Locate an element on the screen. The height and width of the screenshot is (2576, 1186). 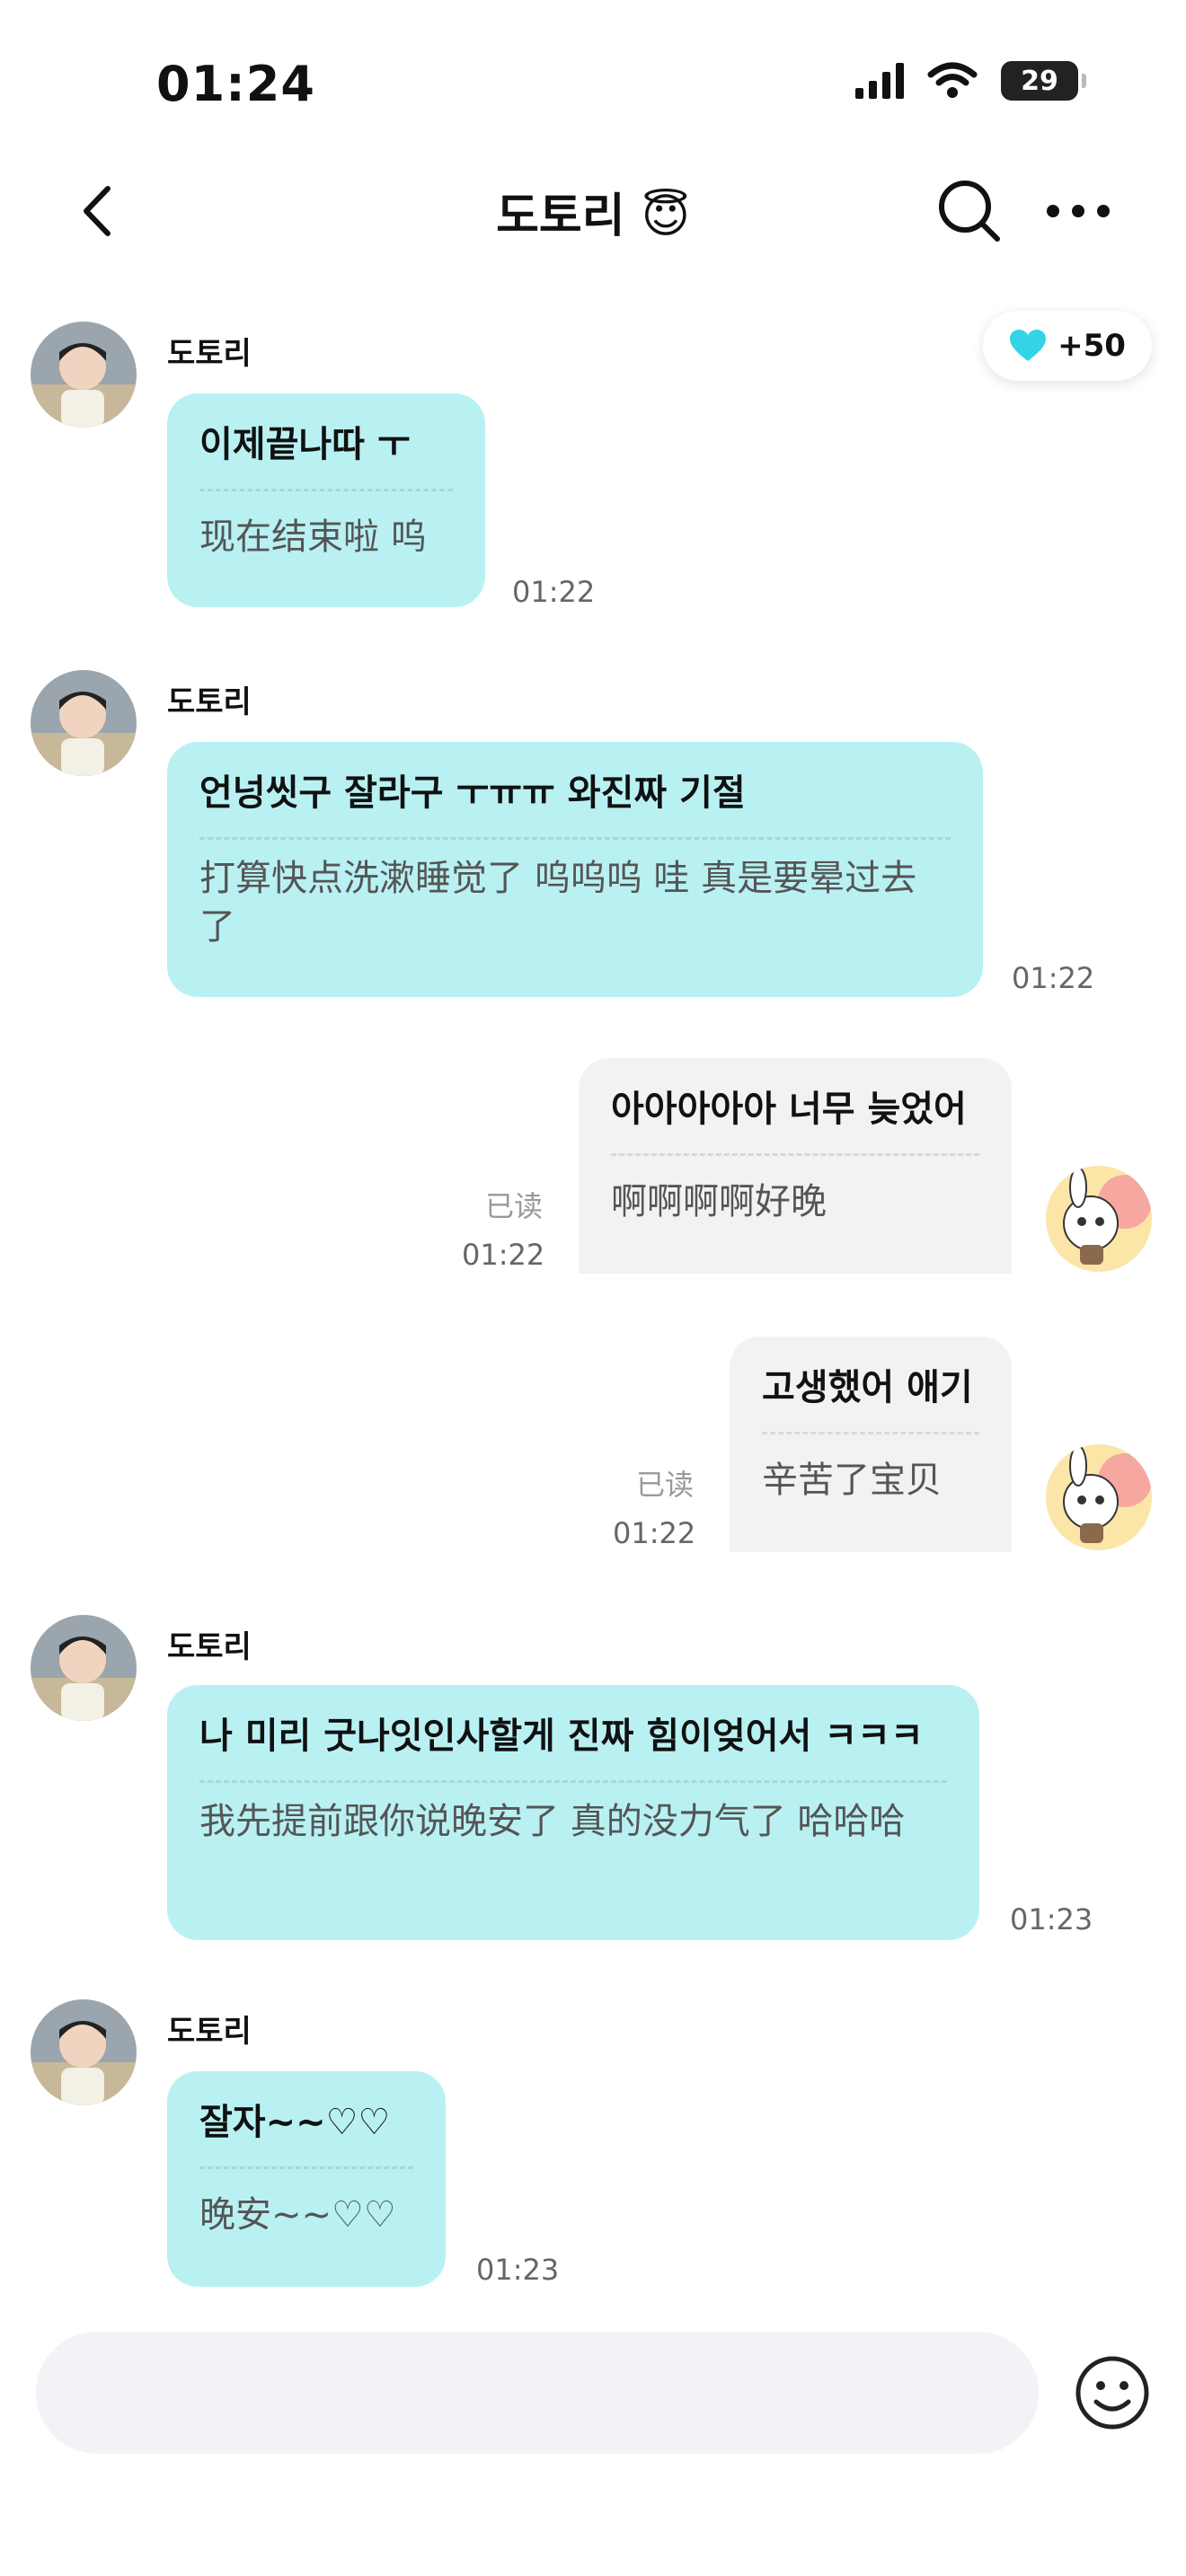
emoji-button is located at coordinates (1112, 2392).